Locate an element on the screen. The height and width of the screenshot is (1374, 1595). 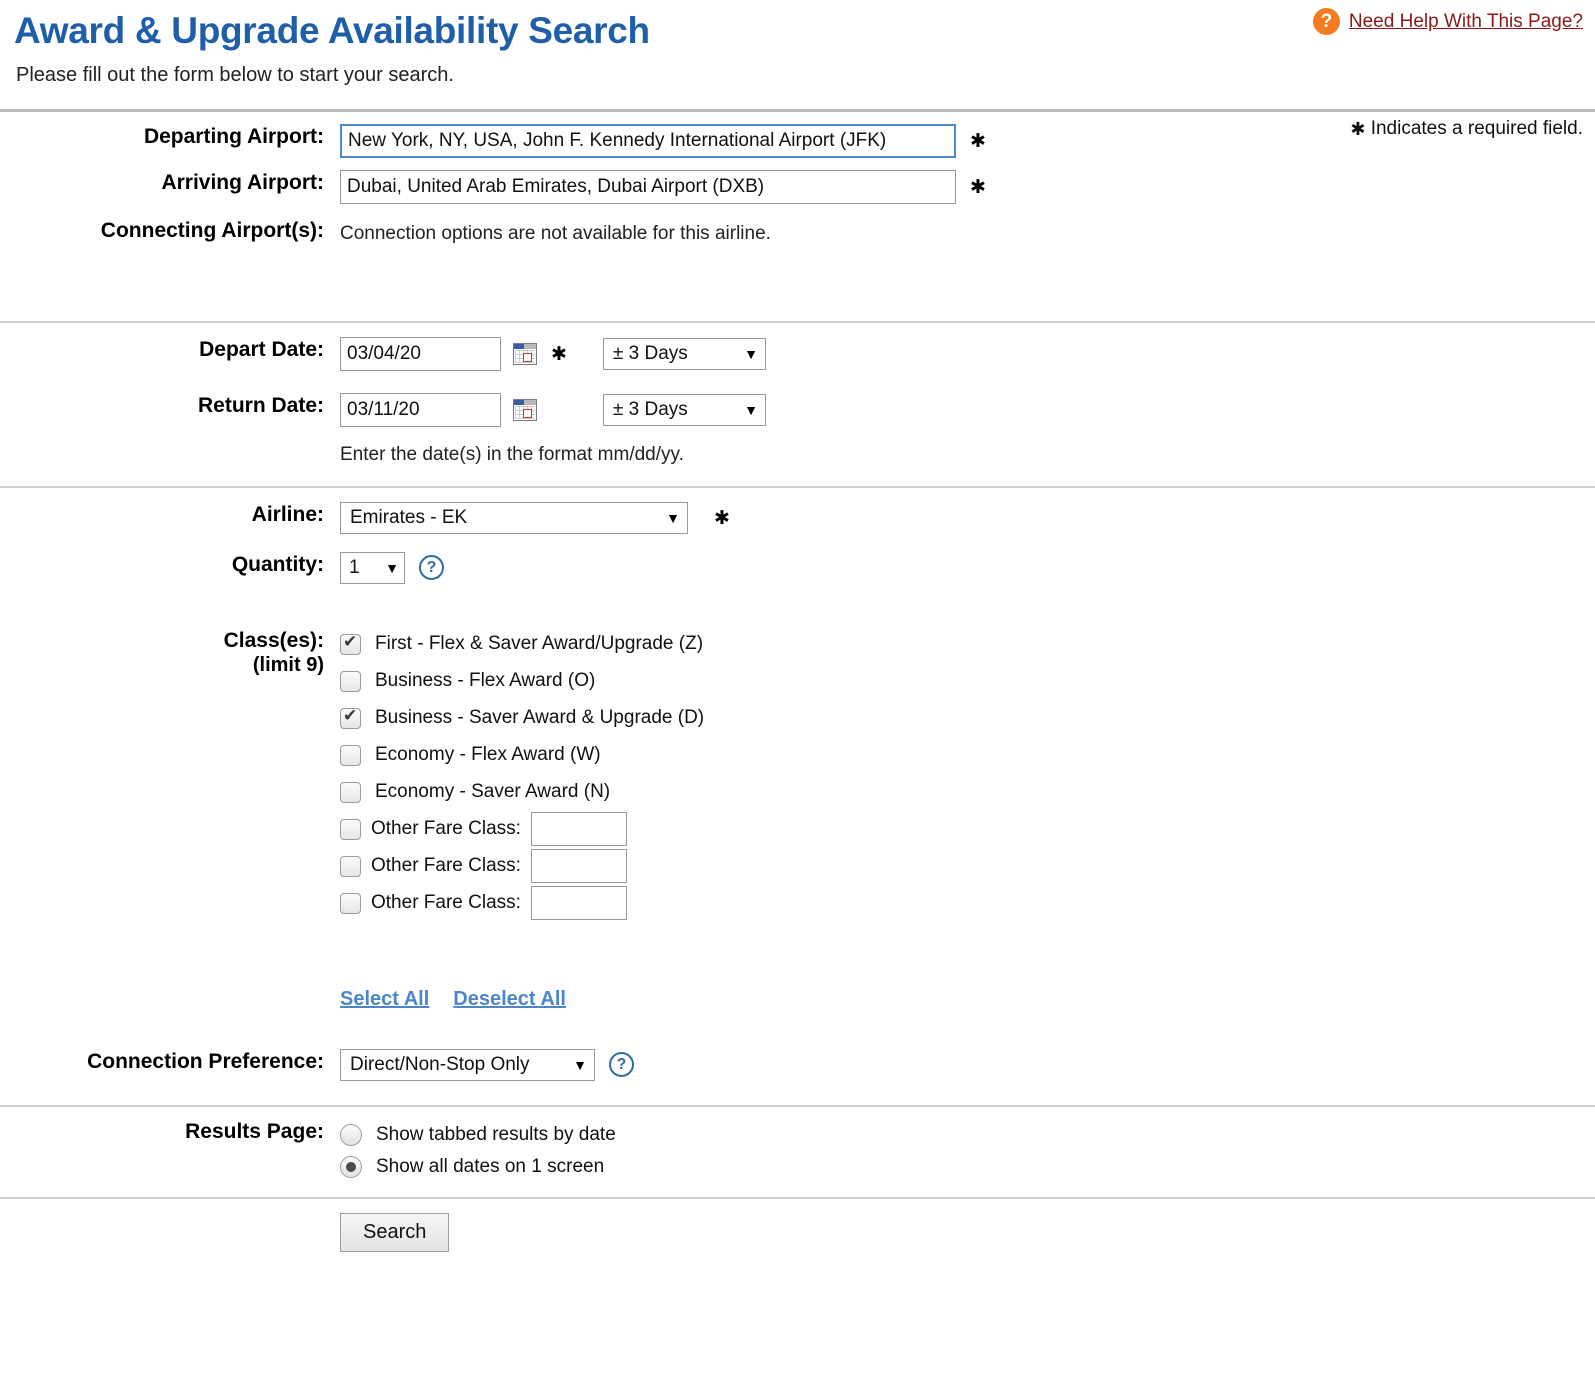
search-button-row: Search is located at coordinates (797, 1232).